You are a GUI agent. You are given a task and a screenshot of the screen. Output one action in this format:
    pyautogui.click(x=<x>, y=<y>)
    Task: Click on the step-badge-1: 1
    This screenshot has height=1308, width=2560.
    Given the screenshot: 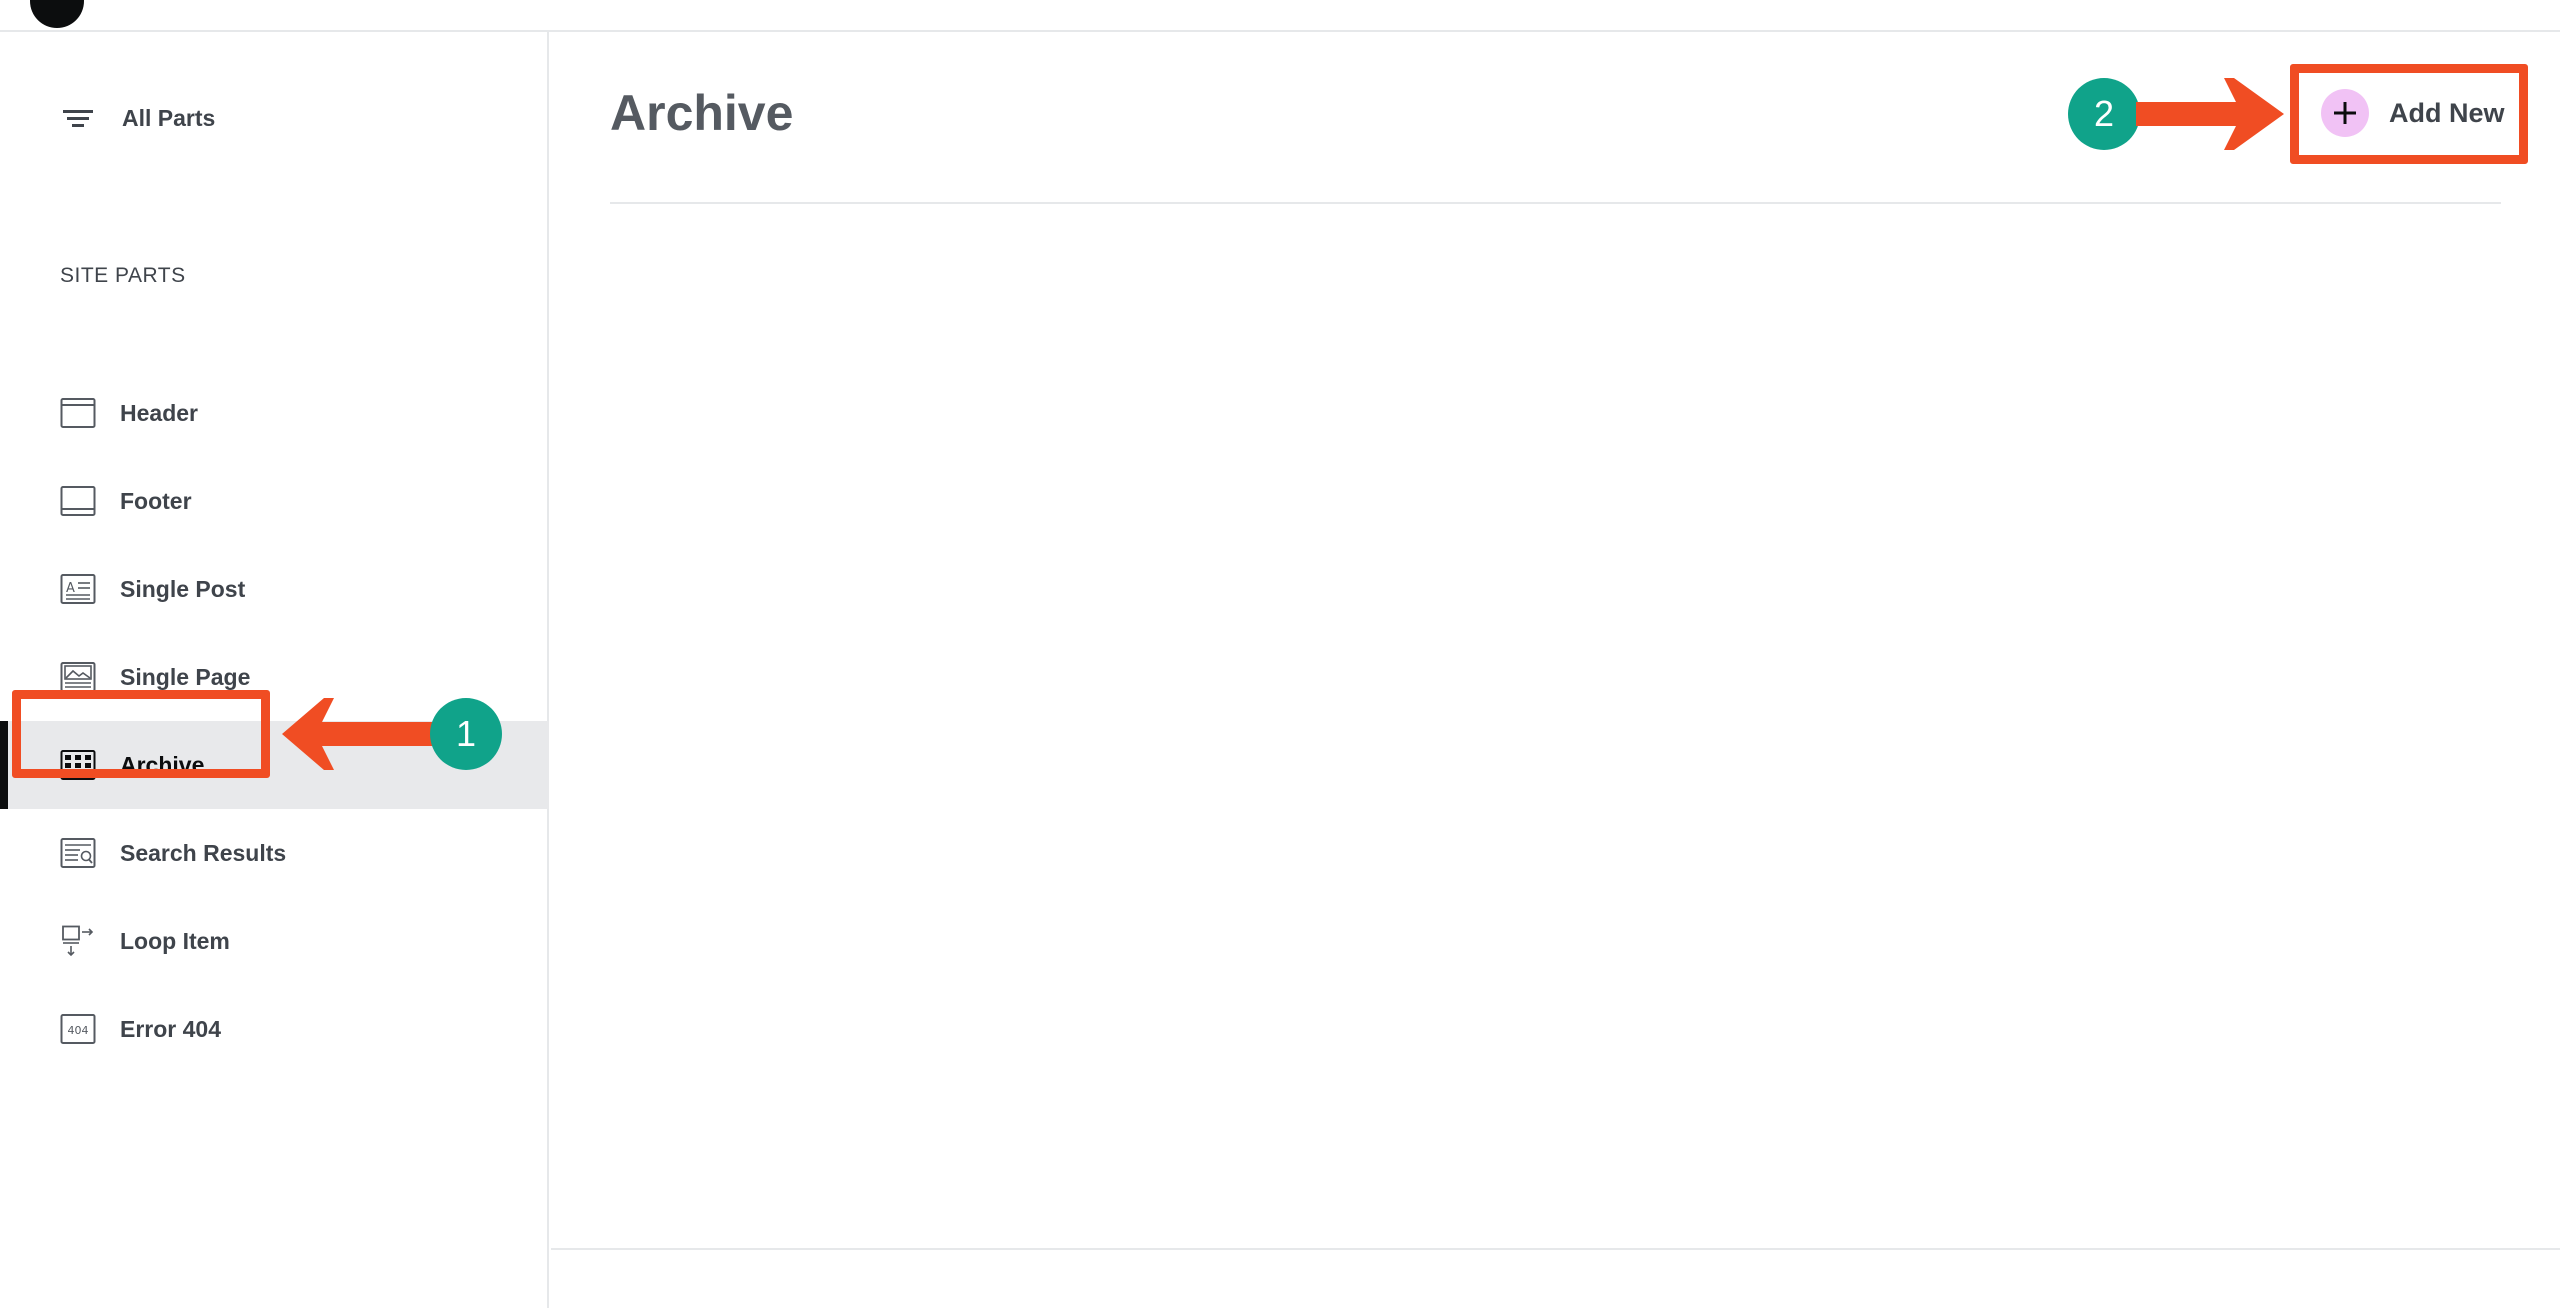 What is the action you would take?
    pyautogui.click(x=466, y=734)
    